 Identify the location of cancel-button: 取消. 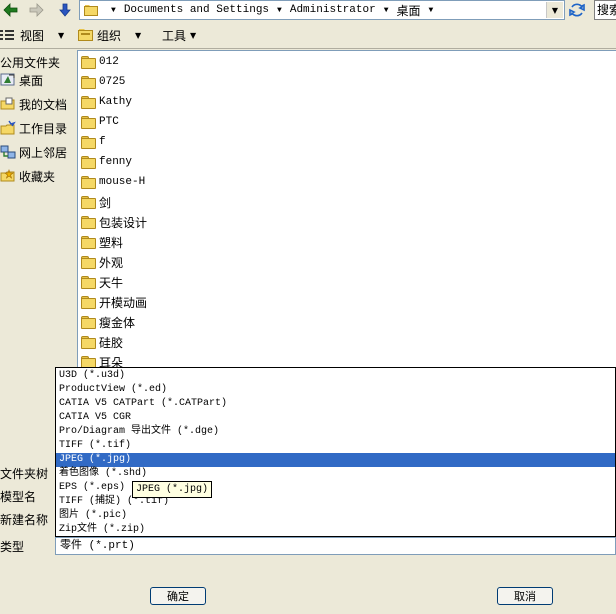
(525, 596).